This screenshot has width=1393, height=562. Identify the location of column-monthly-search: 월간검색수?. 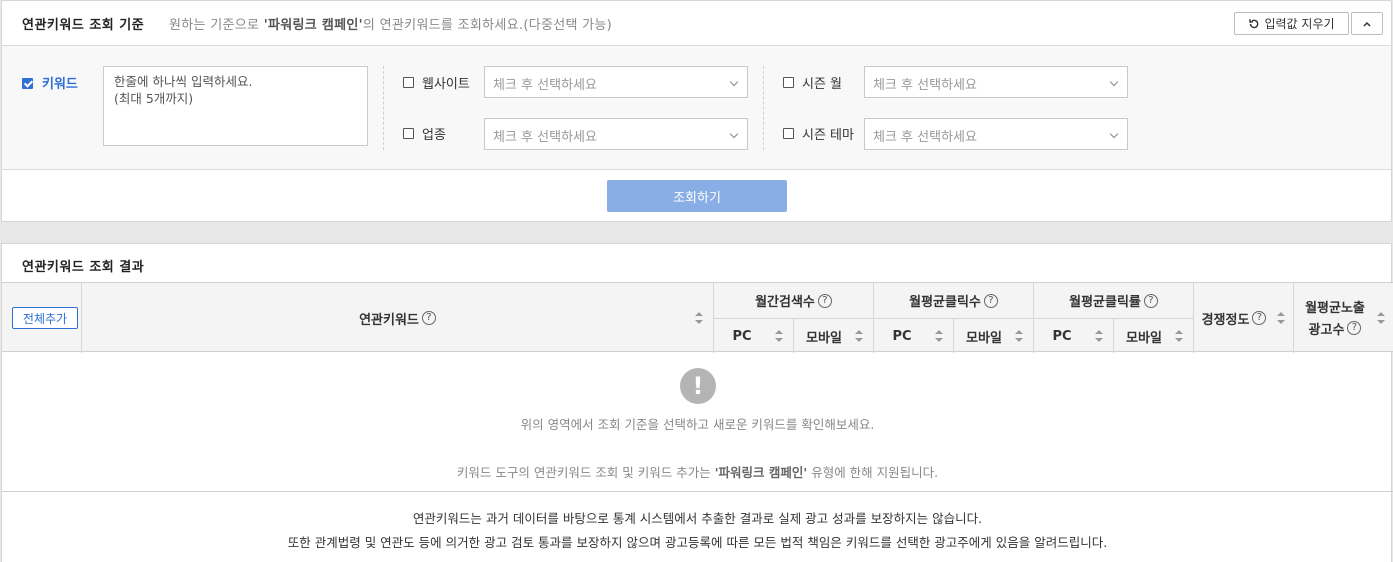
(793, 300).